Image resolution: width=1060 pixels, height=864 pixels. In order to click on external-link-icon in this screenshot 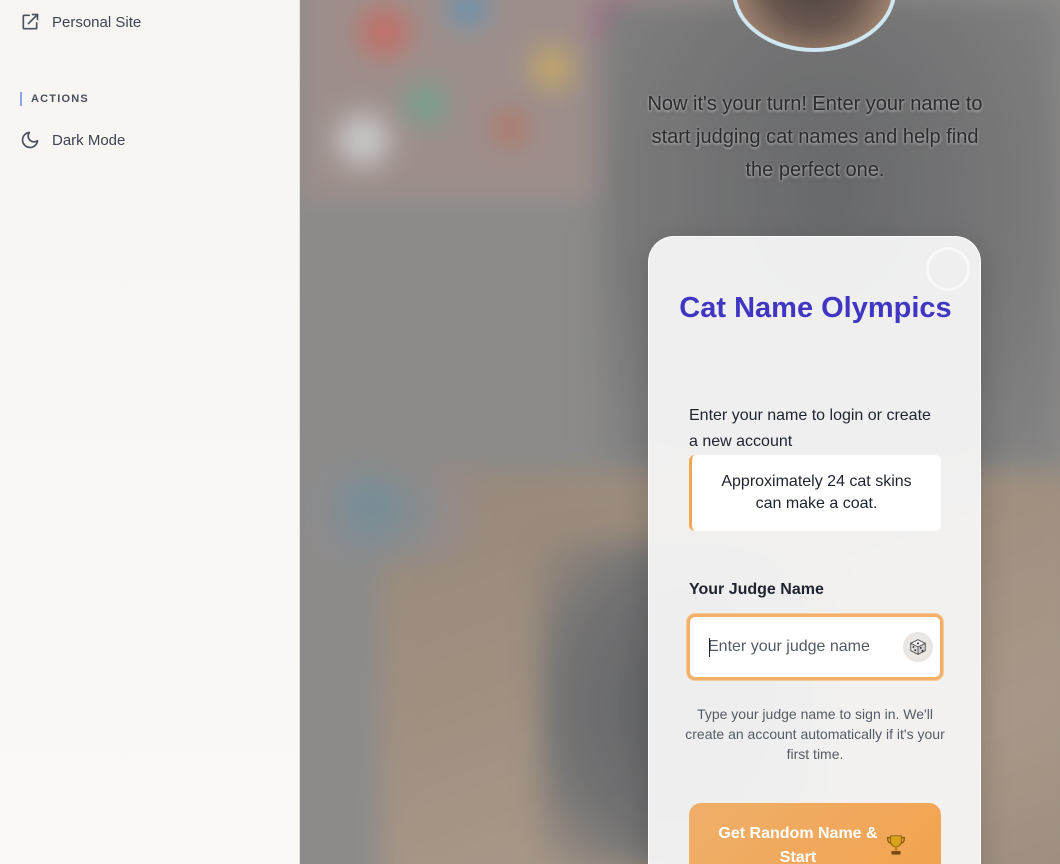, I will do `click(30, 22)`.